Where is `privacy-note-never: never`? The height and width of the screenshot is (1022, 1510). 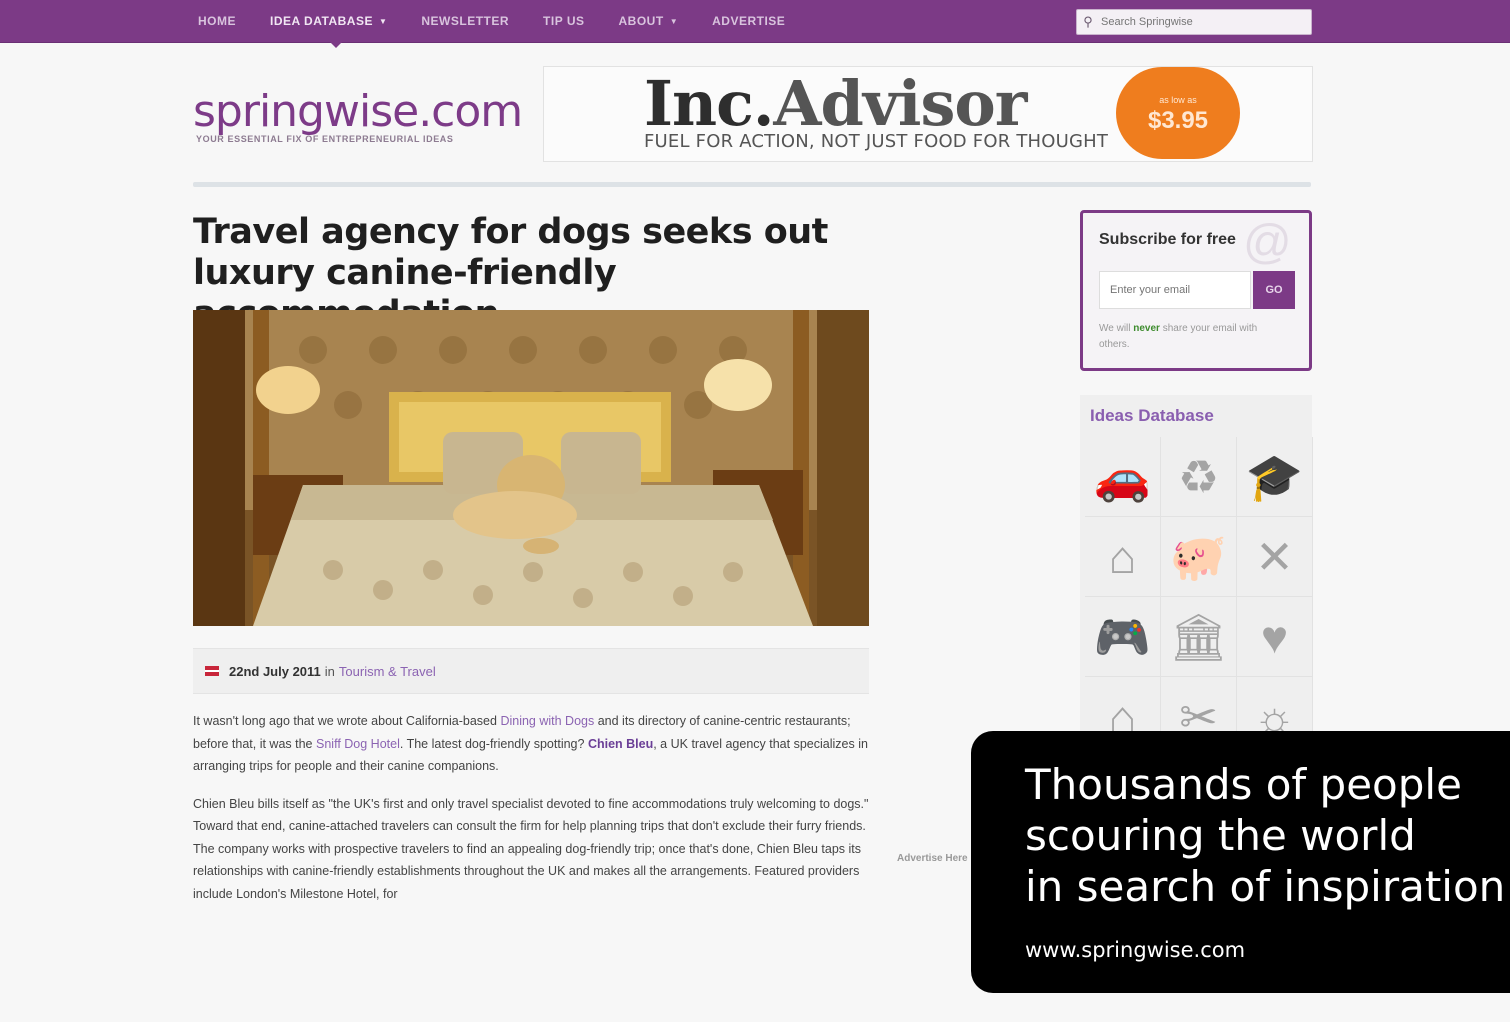
privacy-note-never: never is located at coordinates (1146, 328).